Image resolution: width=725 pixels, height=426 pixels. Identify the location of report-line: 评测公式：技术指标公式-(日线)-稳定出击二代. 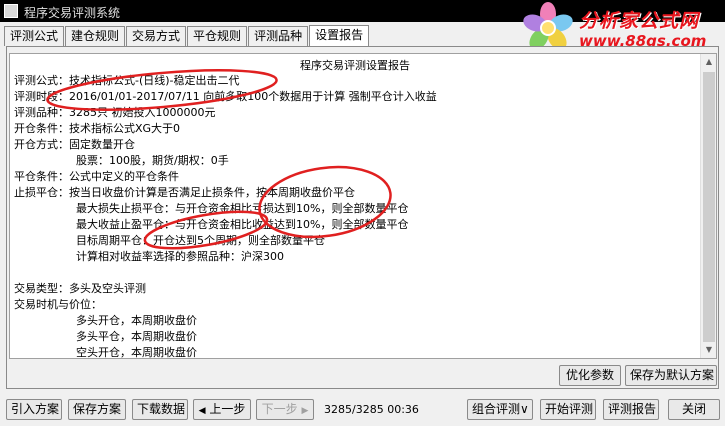
(127, 80).